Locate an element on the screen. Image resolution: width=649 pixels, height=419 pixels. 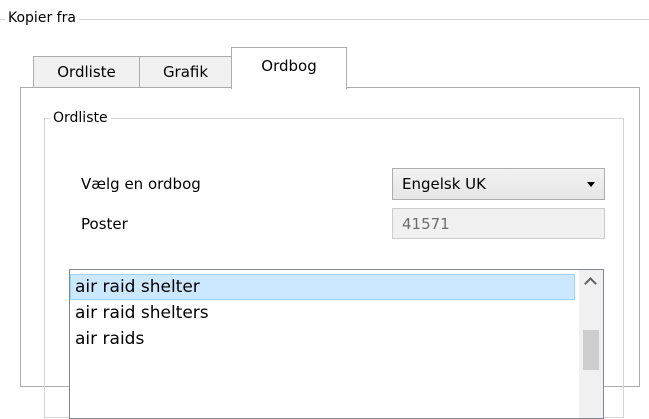
dictionary-select-value: Engelsk UK is located at coordinates (444, 184).